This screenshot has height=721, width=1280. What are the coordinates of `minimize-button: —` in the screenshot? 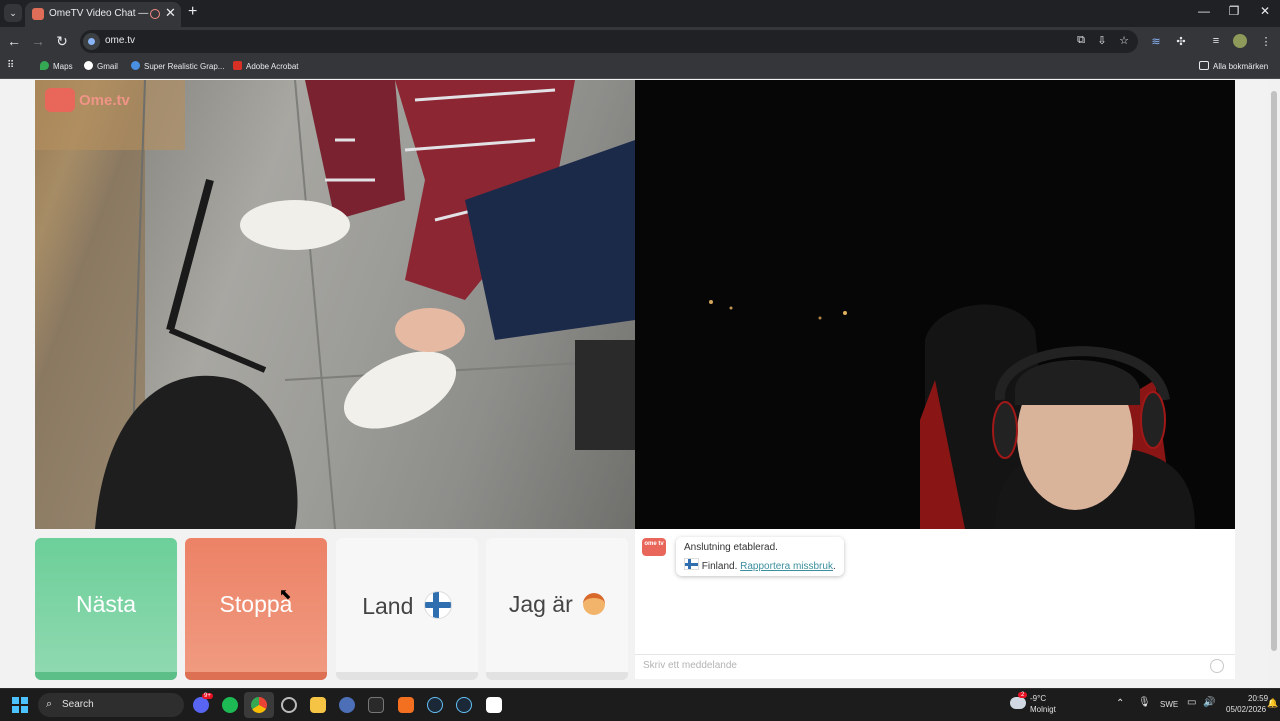 It's located at (1204, 11).